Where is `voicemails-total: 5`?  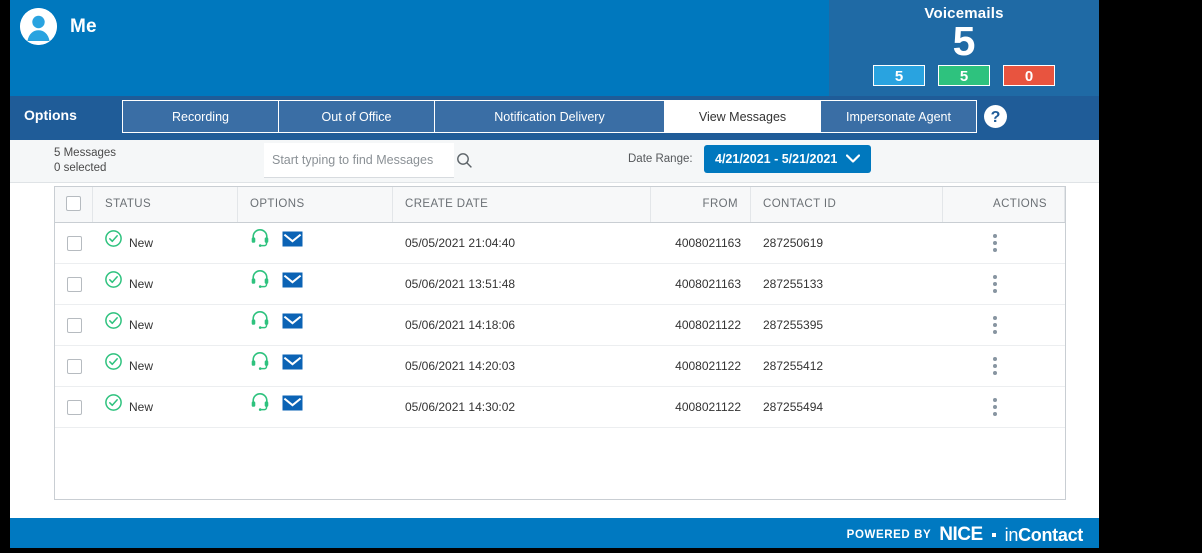
voicemails-total: 5 is located at coordinates (964, 41).